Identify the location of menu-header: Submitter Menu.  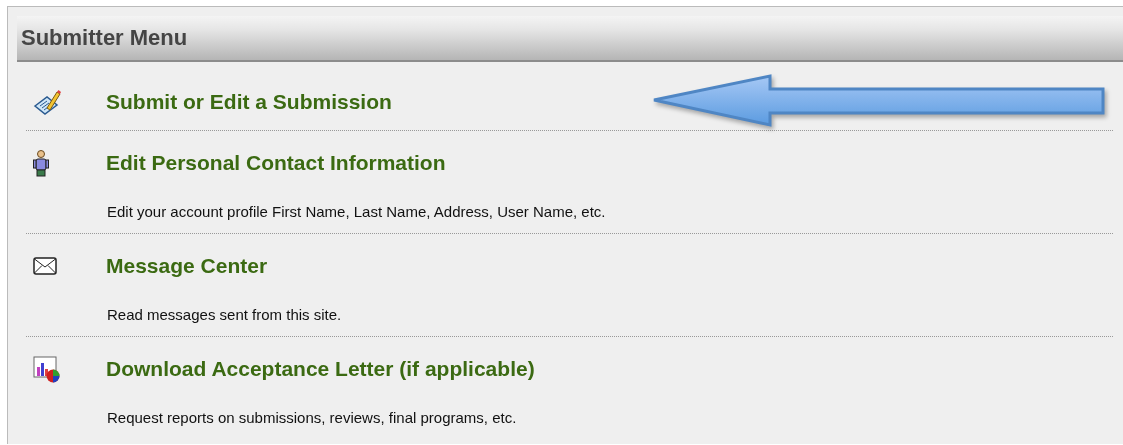
(570, 39).